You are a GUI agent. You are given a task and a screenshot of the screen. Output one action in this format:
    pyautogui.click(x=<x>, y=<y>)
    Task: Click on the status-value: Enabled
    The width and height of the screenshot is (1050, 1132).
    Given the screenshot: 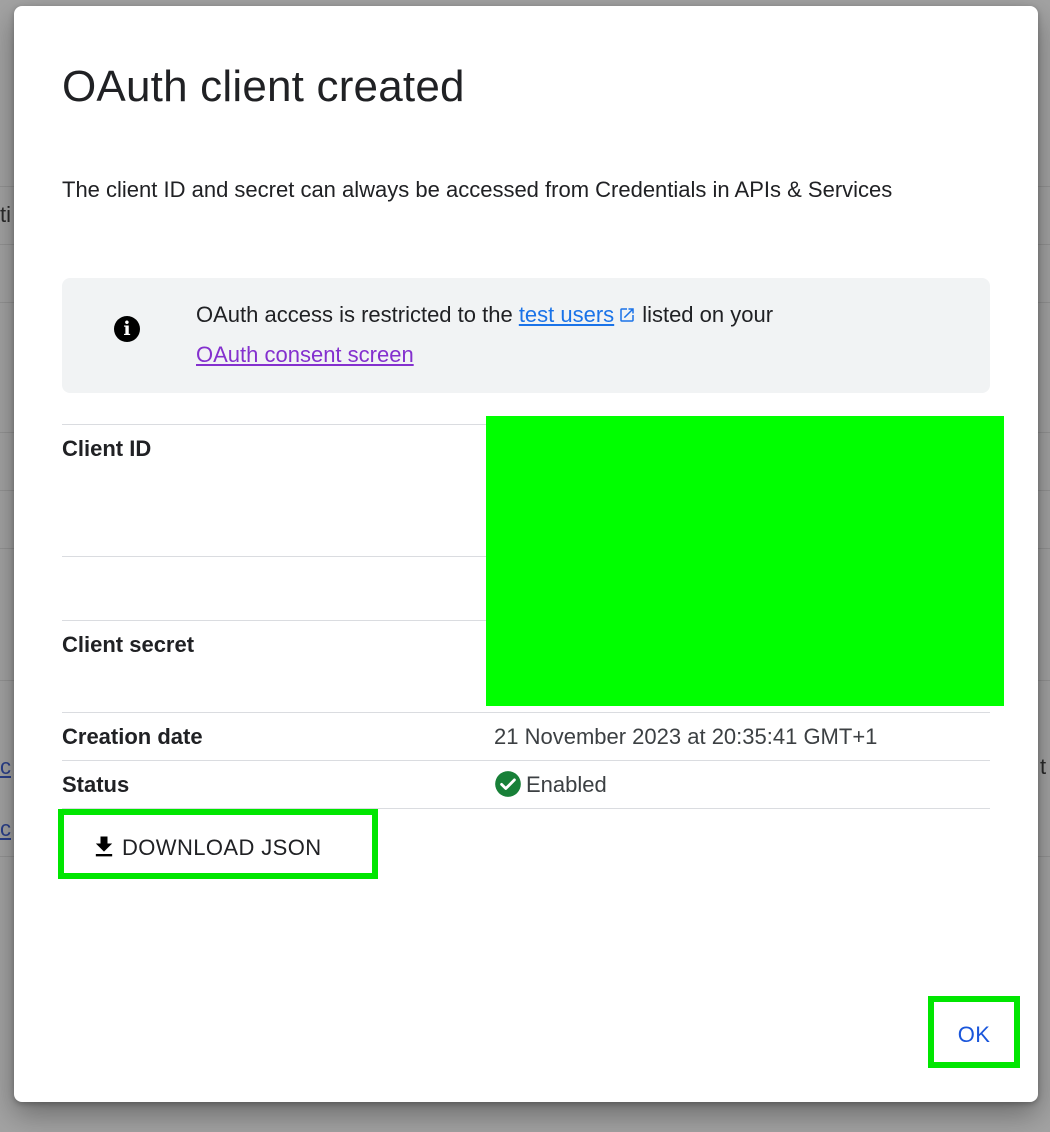 What is the action you would take?
    pyautogui.click(x=550, y=784)
    